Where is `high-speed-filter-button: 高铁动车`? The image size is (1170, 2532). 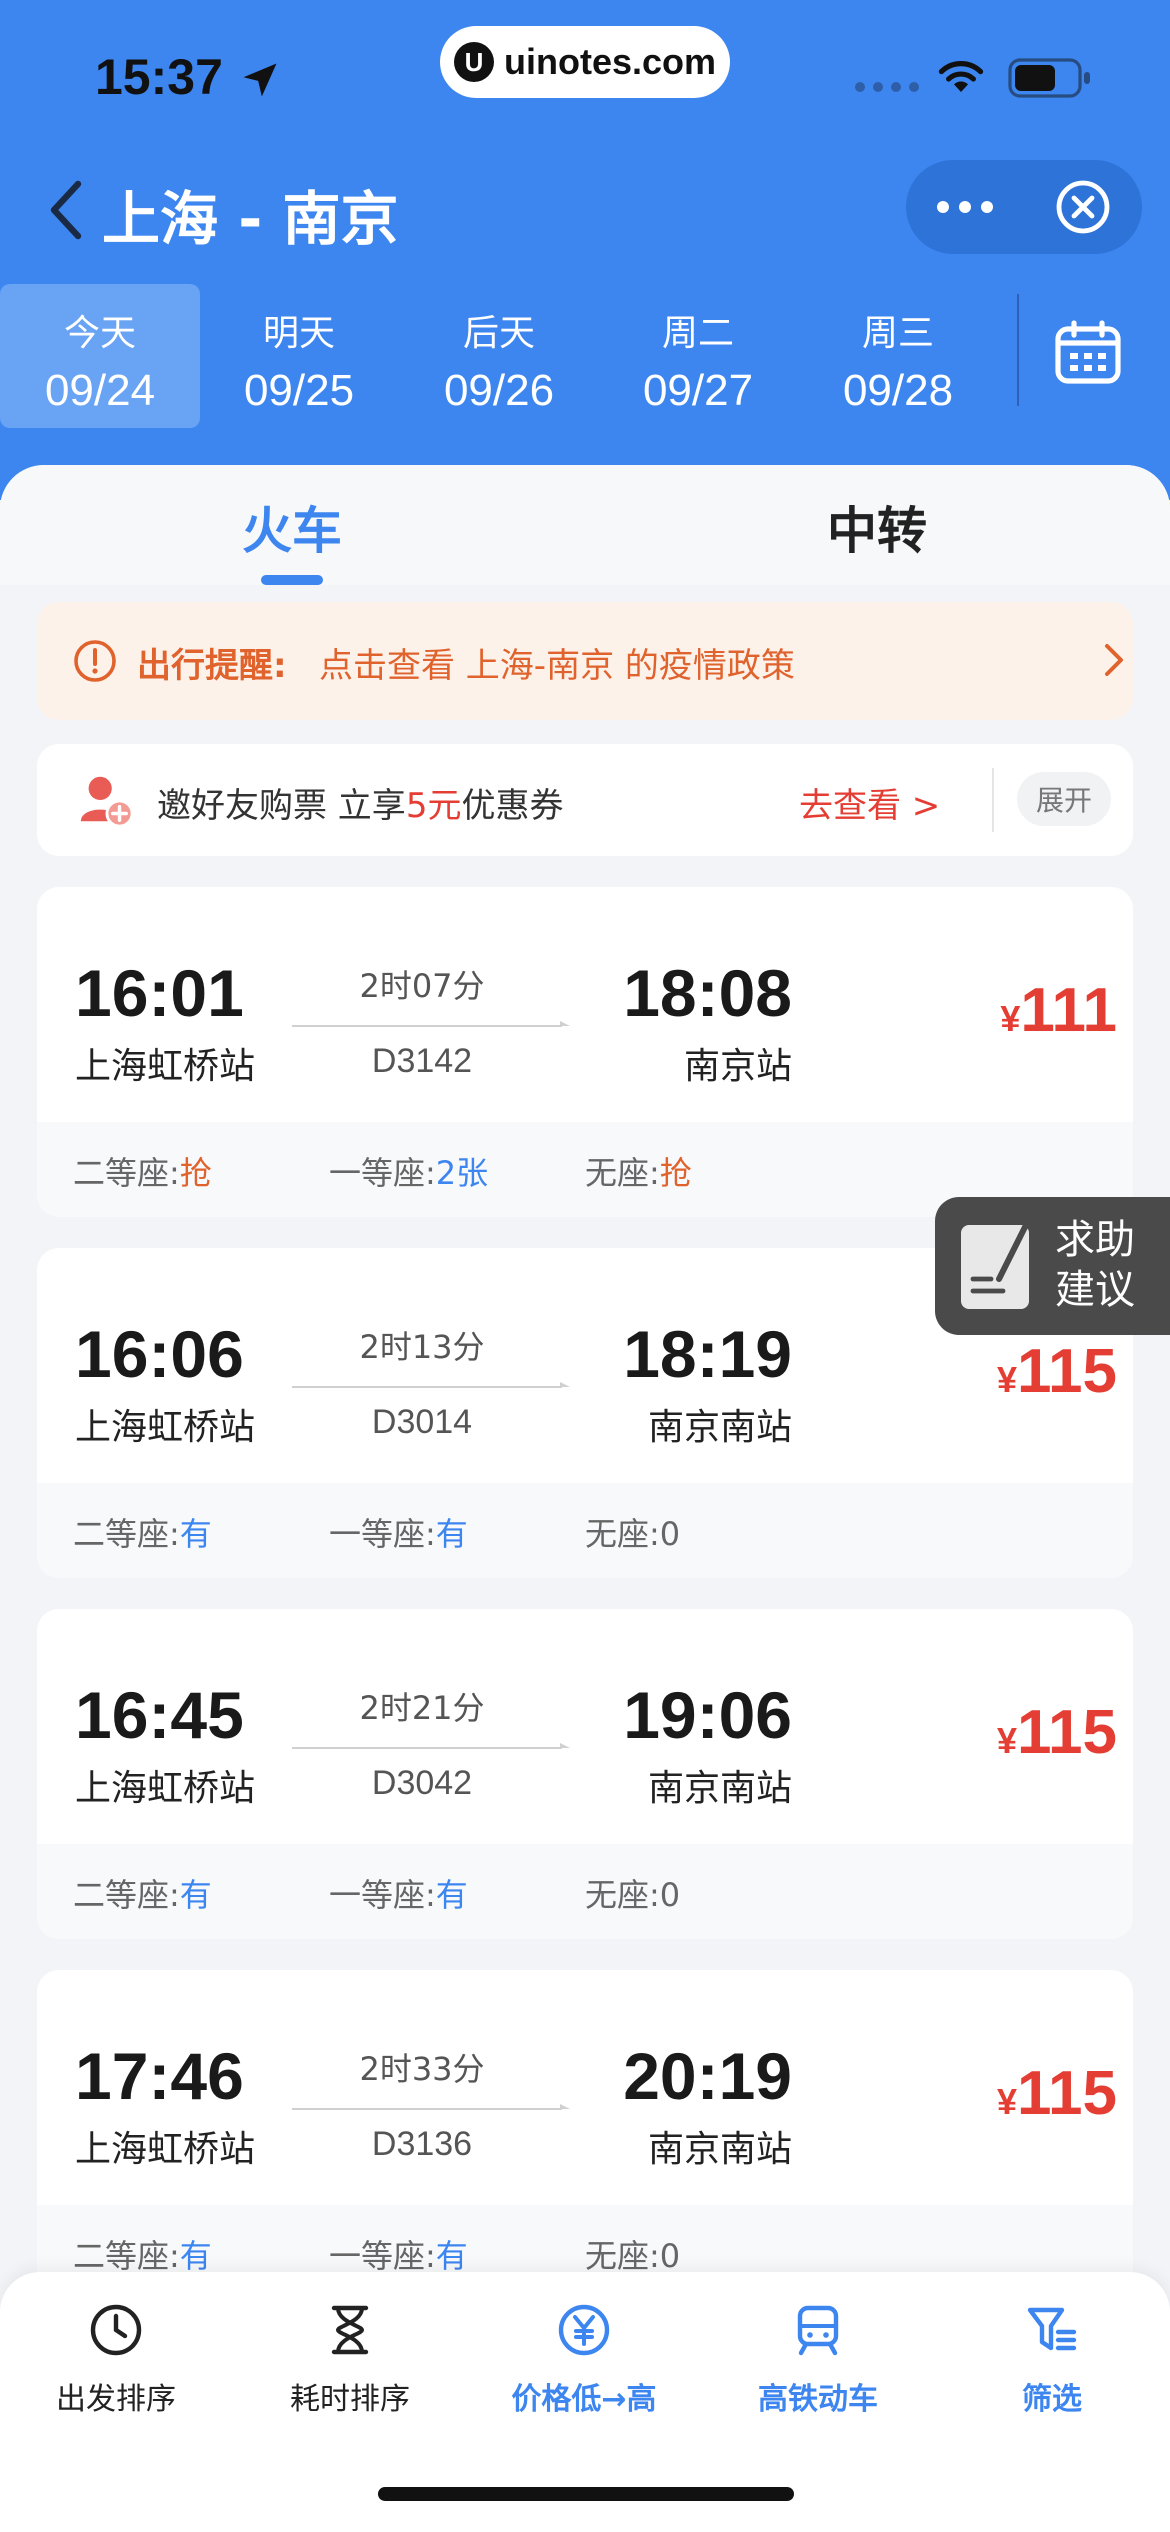 high-speed-filter-button: 高铁动车 is located at coordinates (818, 2360).